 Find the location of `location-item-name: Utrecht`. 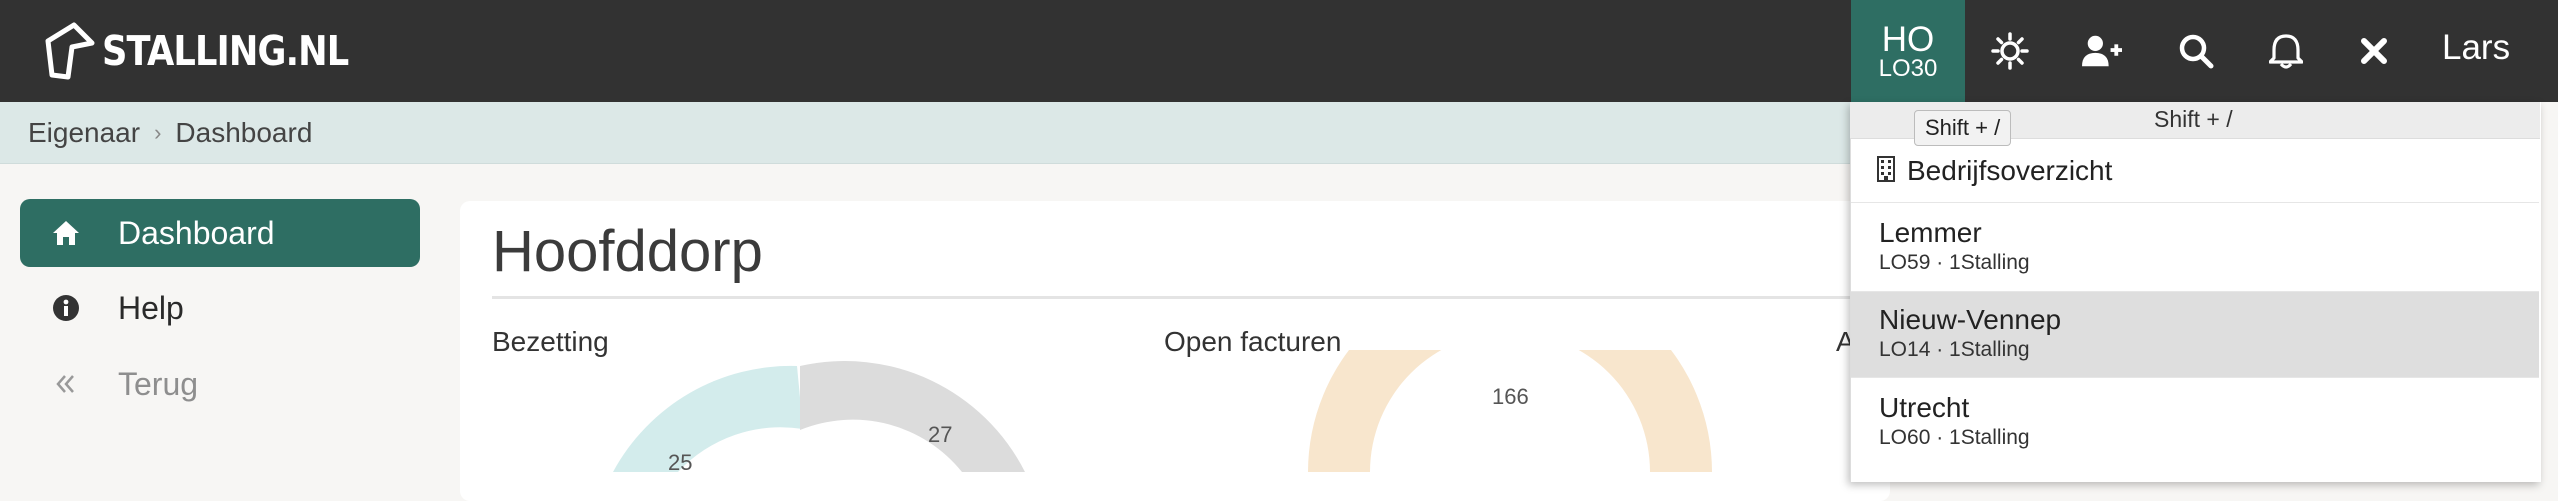

location-item-name: Utrecht is located at coordinates (1924, 407).